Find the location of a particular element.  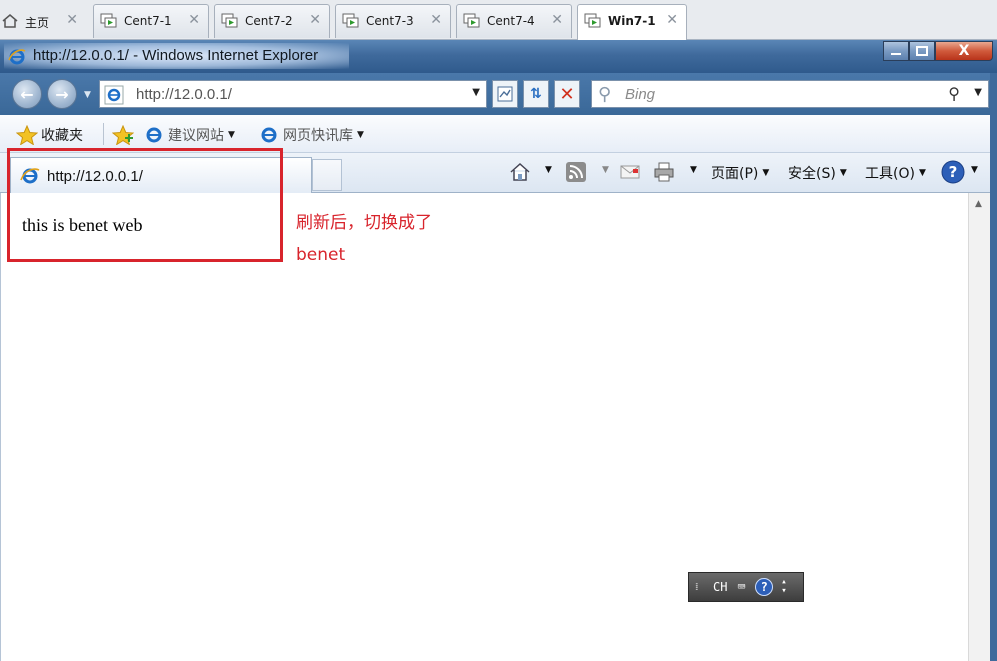

safety-menu: 安全(S) ▼ is located at coordinates (817, 173).